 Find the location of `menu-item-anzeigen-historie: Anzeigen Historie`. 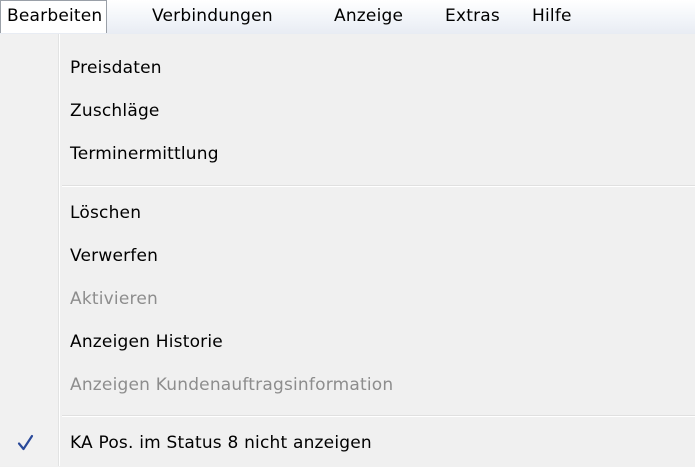

menu-item-anzeigen-historie: Anzeigen Historie is located at coordinates (347, 342).